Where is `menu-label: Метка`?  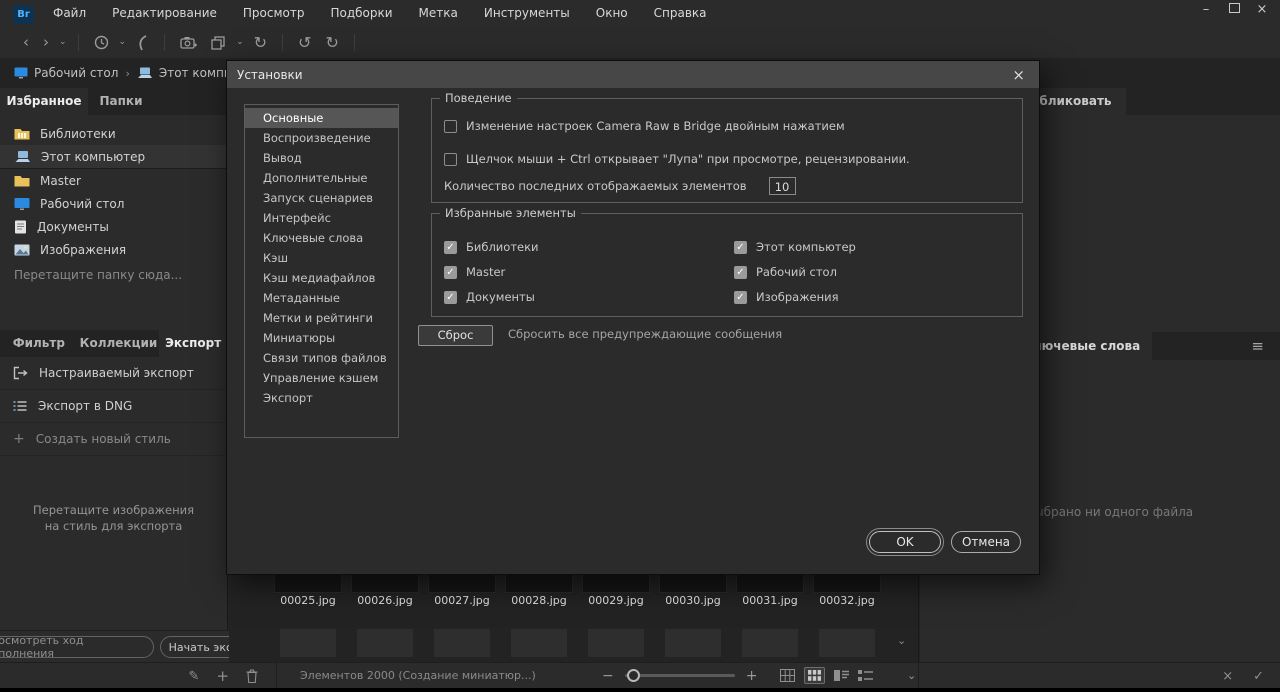 menu-label: Метка is located at coordinates (438, 13).